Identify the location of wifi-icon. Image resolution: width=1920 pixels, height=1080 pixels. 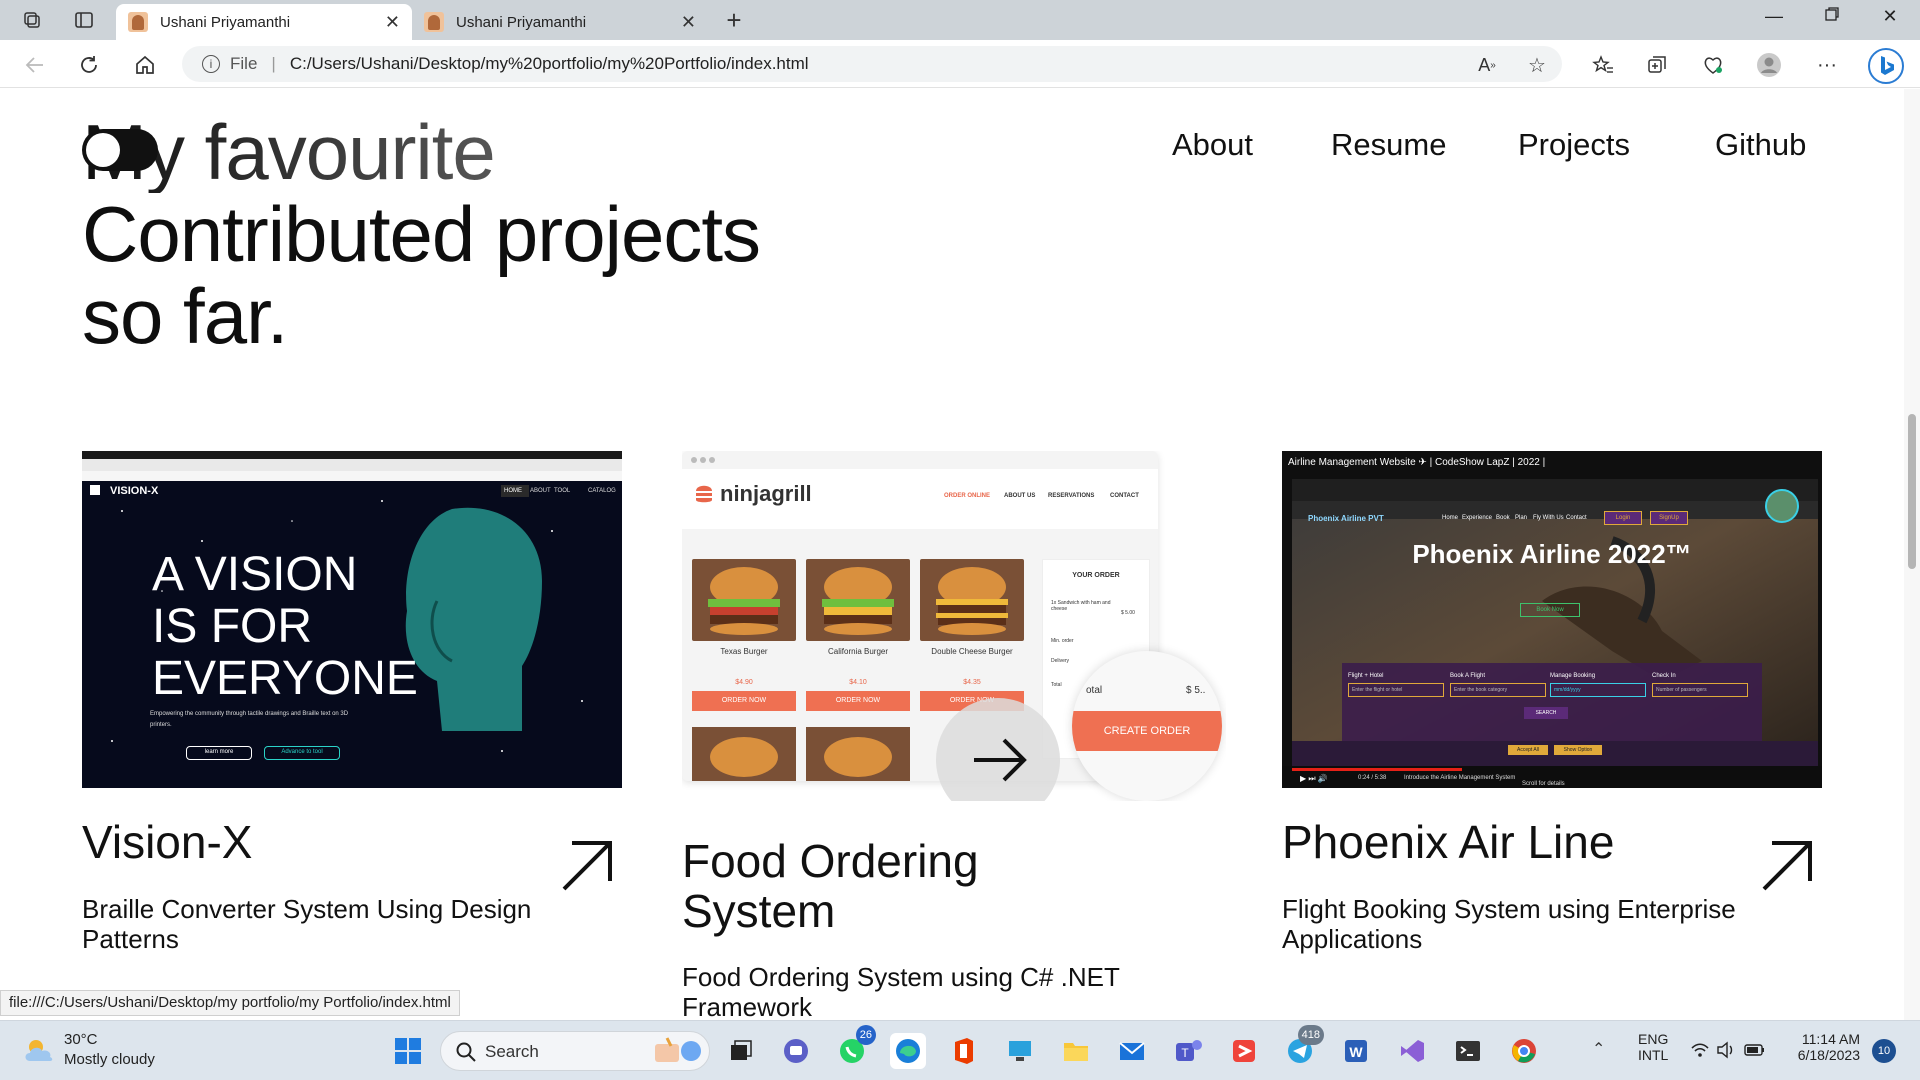
(1700, 1052).